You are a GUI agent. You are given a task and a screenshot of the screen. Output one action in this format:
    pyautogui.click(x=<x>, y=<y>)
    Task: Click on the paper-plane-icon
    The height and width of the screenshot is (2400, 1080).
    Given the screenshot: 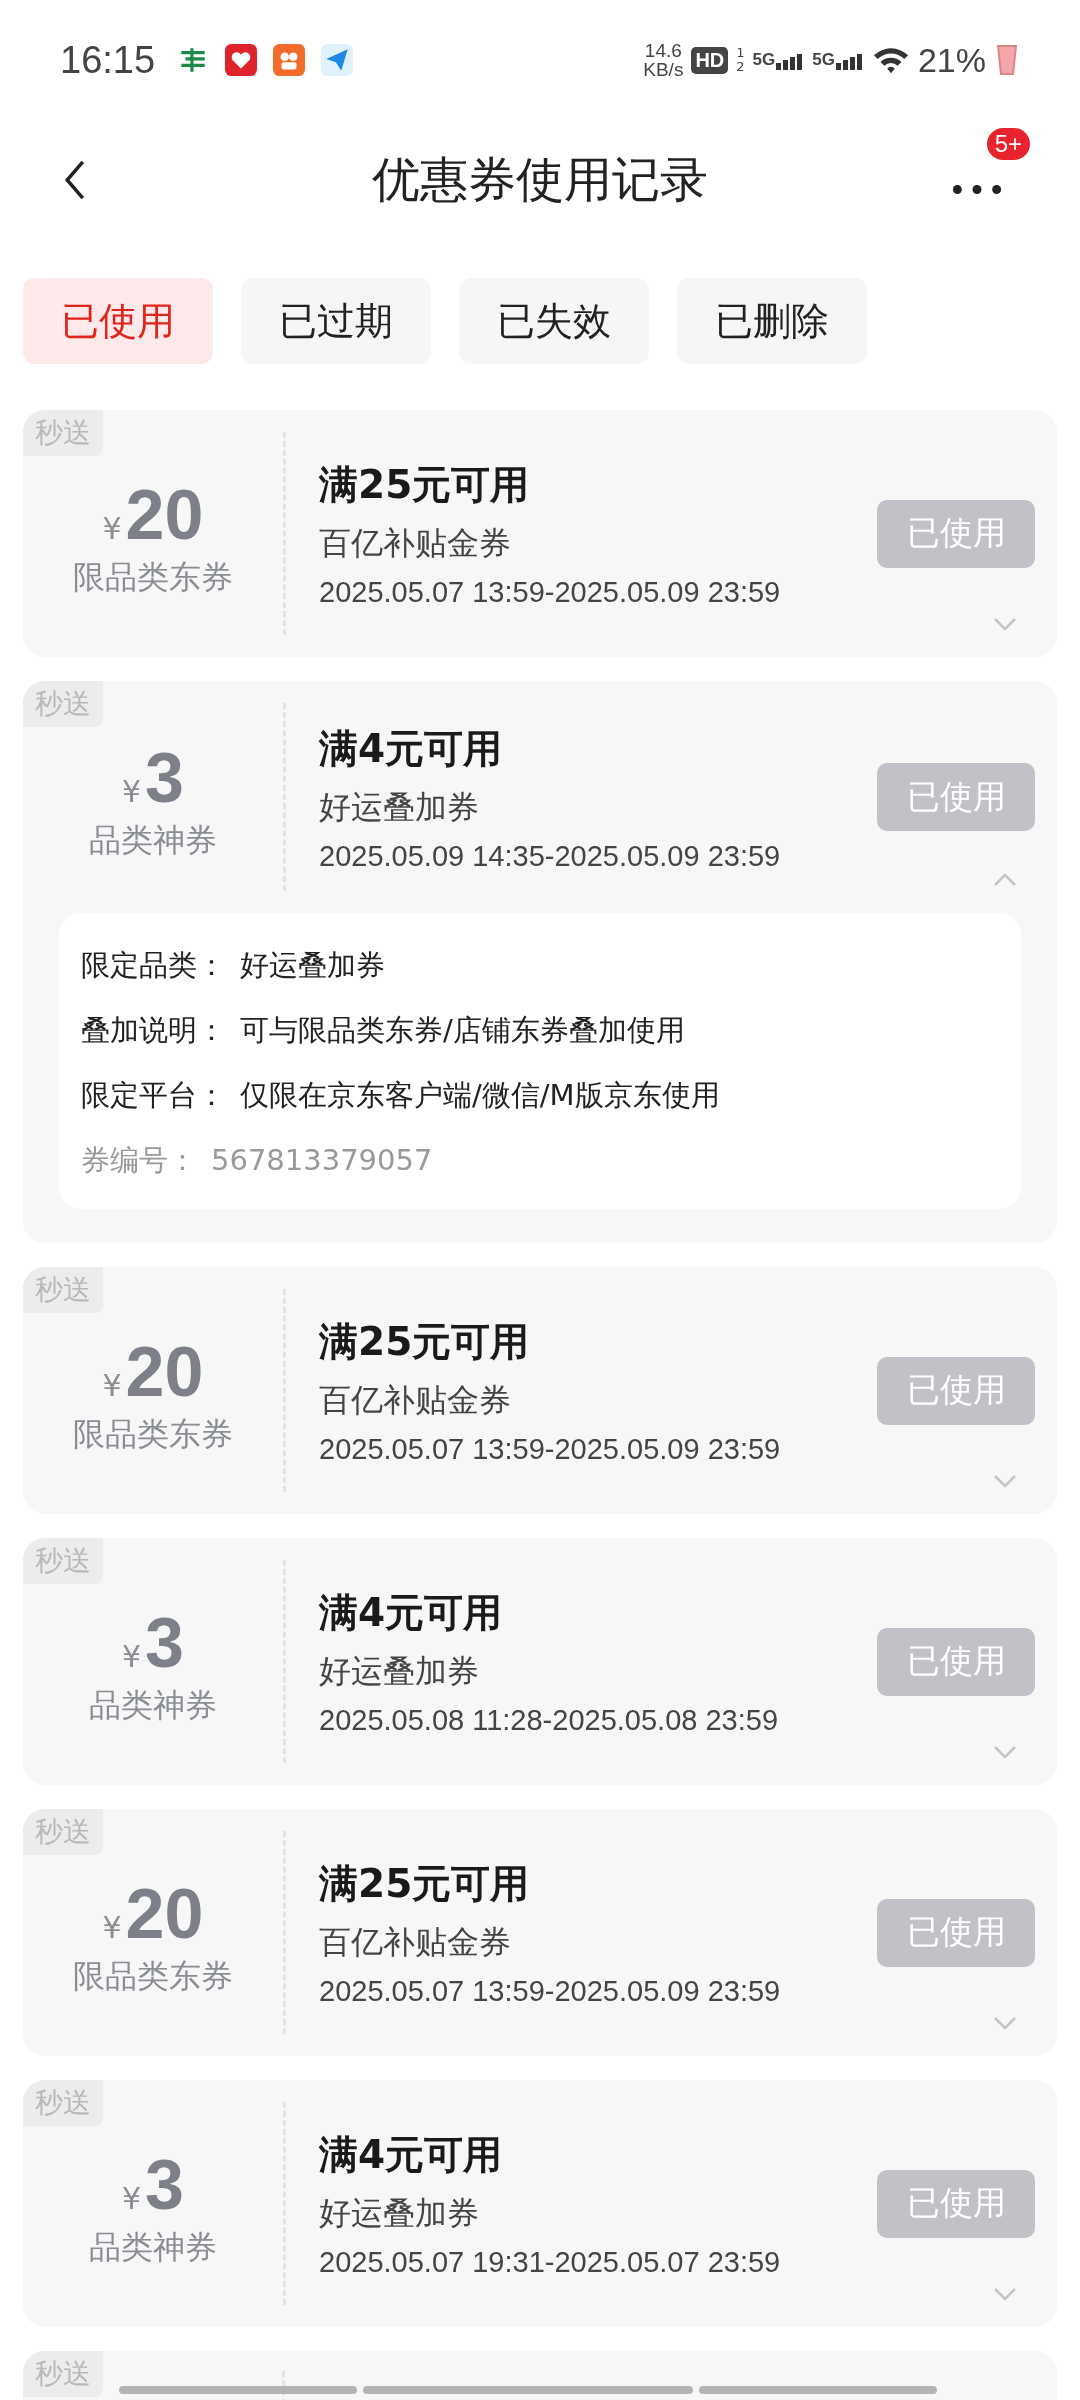 What is the action you would take?
    pyautogui.click(x=337, y=60)
    